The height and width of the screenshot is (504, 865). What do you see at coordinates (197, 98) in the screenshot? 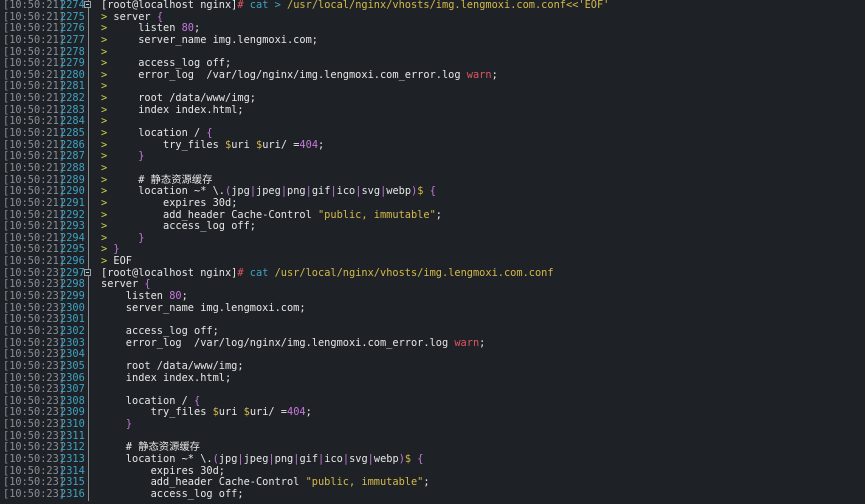
I see `code-token: root /data/www/img;` at bounding box center [197, 98].